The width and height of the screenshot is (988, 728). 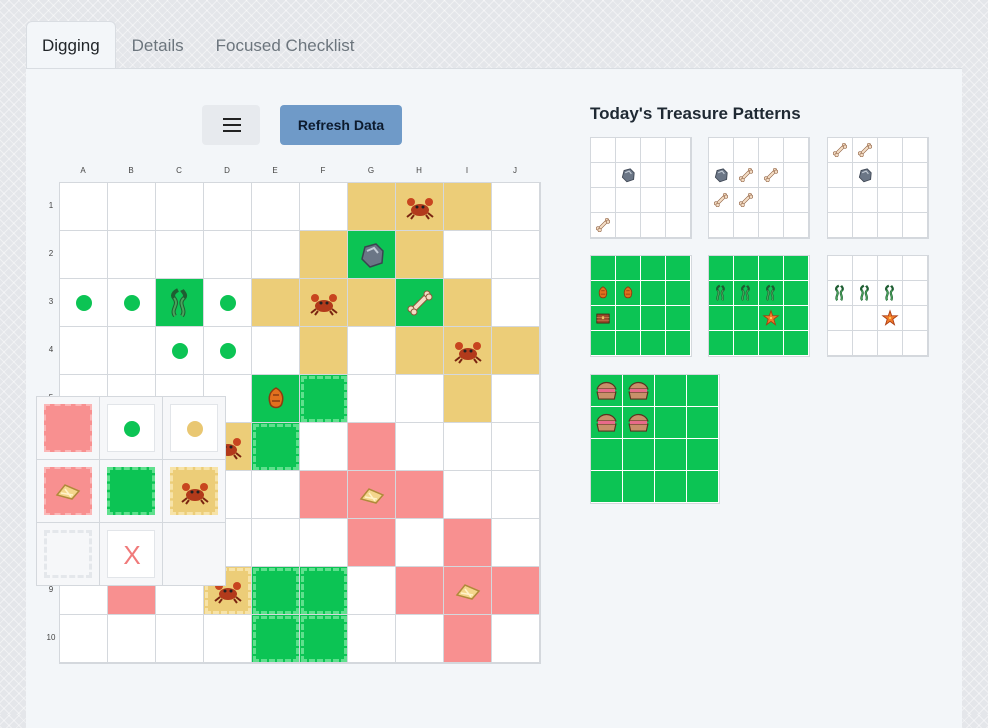 I want to click on tab-details: Details, so click(x=158, y=44).